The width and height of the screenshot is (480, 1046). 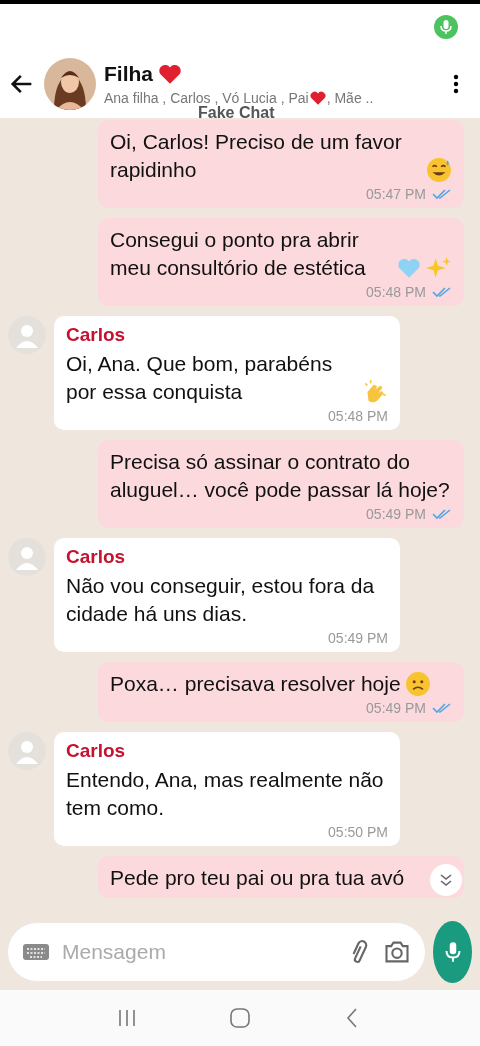 I want to click on participants-text: Ana filha , Carlos , Vó Lucia , Pai, so click(x=206, y=98).